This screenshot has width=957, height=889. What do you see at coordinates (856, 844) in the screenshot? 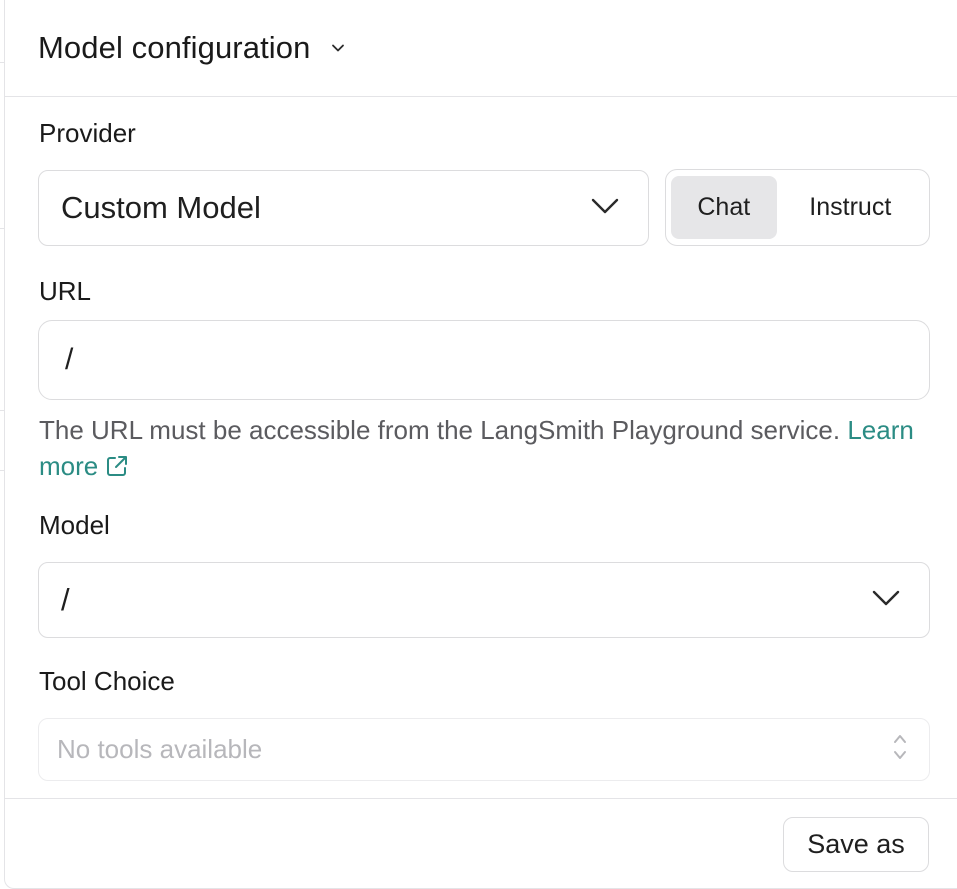
I see `save-as-button: Save as` at bounding box center [856, 844].